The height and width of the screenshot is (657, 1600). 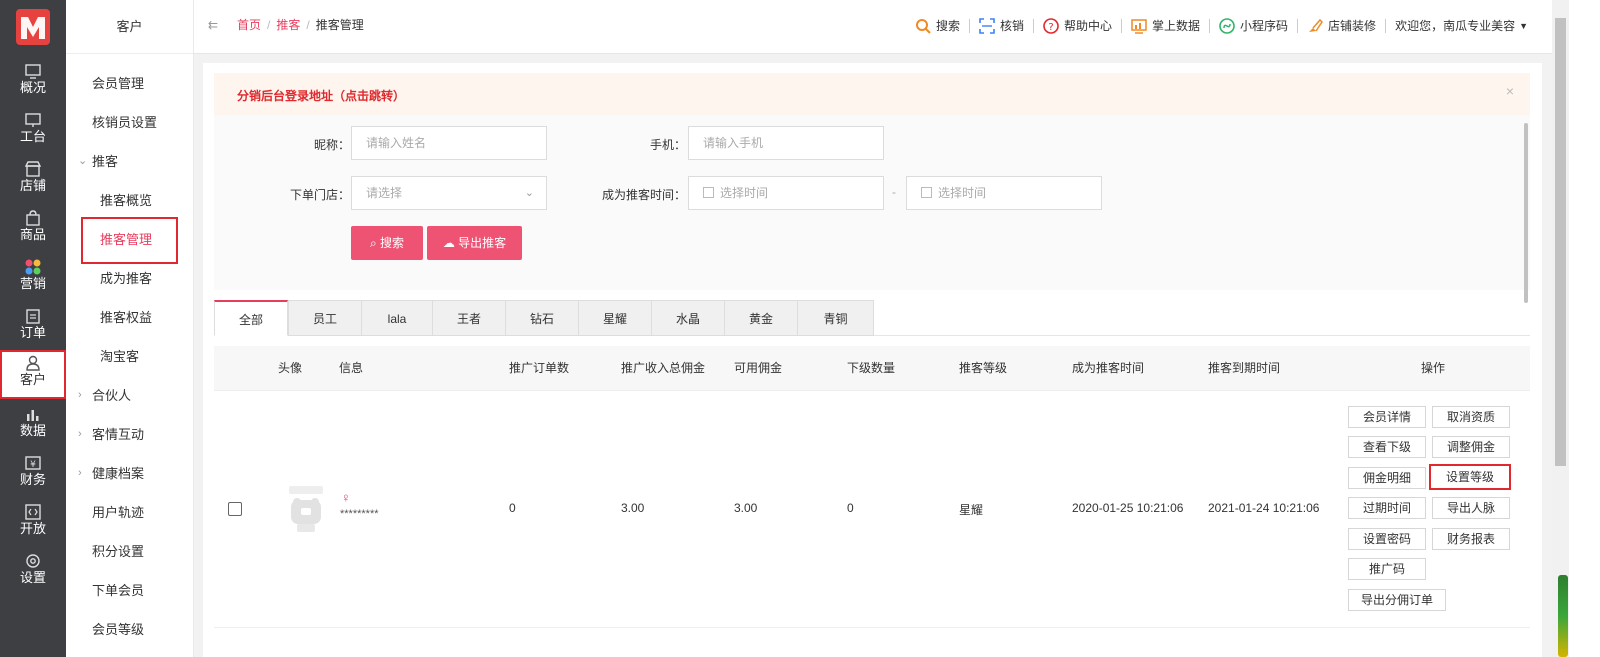 I want to click on view-subordinates-button: 查看下级, so click(x=1387, y=447).